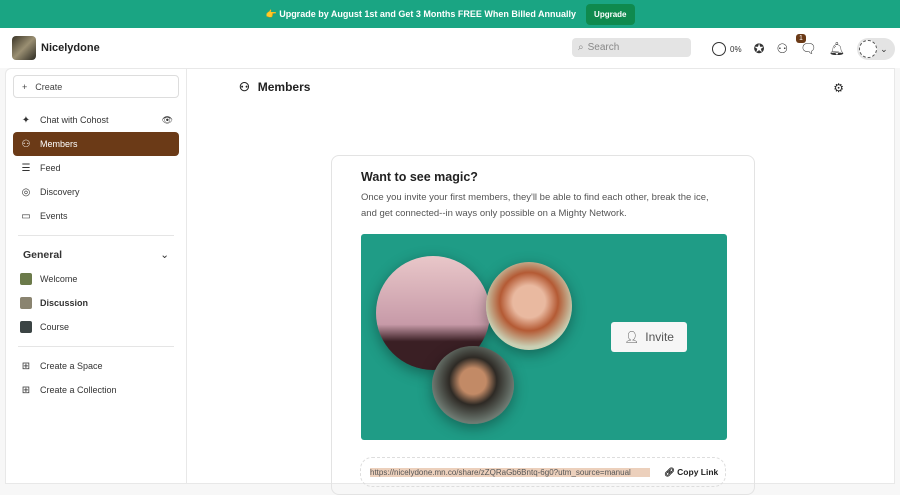 This screenshot has width=900, height=495. What do you see at coordinates (719, 49) in the screenshot?
I see `progress-ring-icon` at bounding box center [719, 49].